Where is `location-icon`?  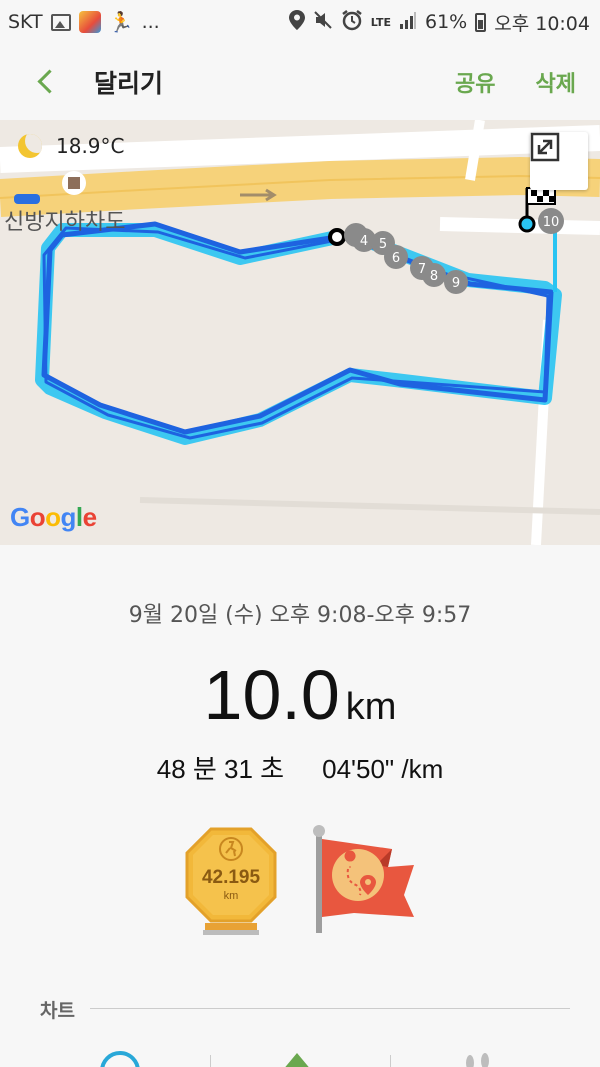
location-icon is located at coordinates (296, 22).